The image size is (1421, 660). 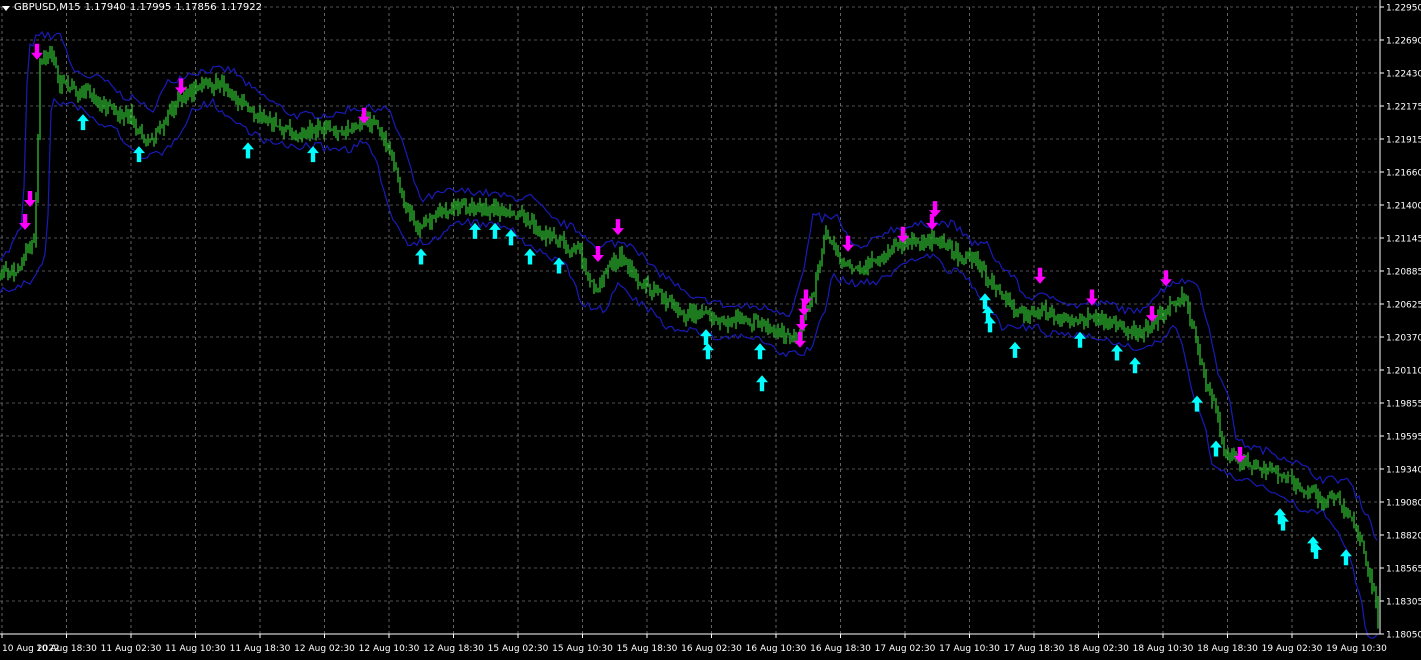 I want to click on time-tick-label: 16 Aug 10:30, so click(x=776, y=649).